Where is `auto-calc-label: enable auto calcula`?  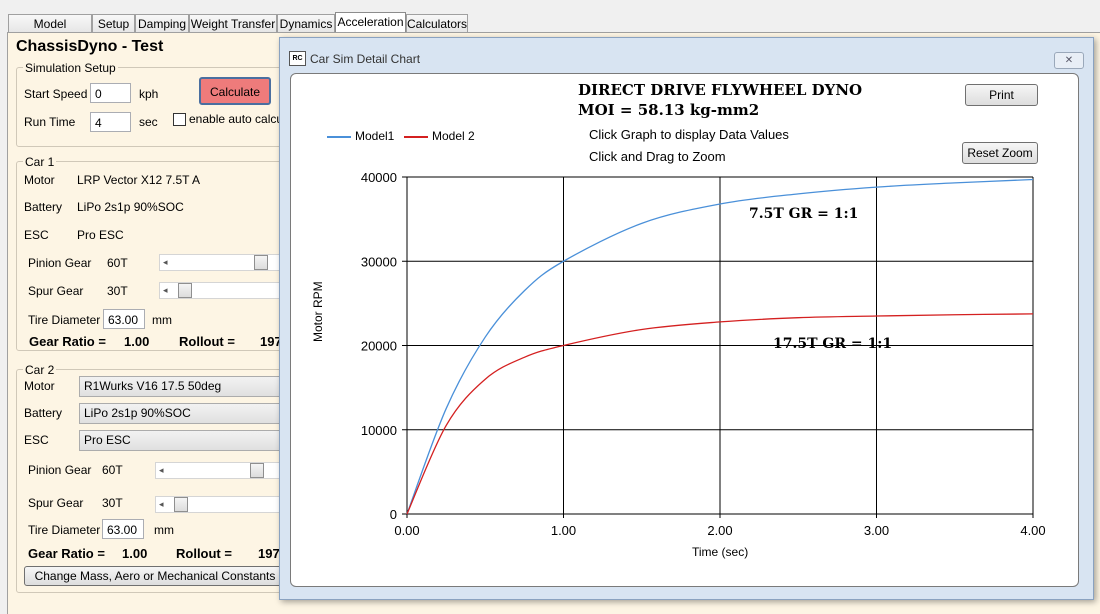 auto-calc-label: enable auto calcula is located at coordinates (241, 119).